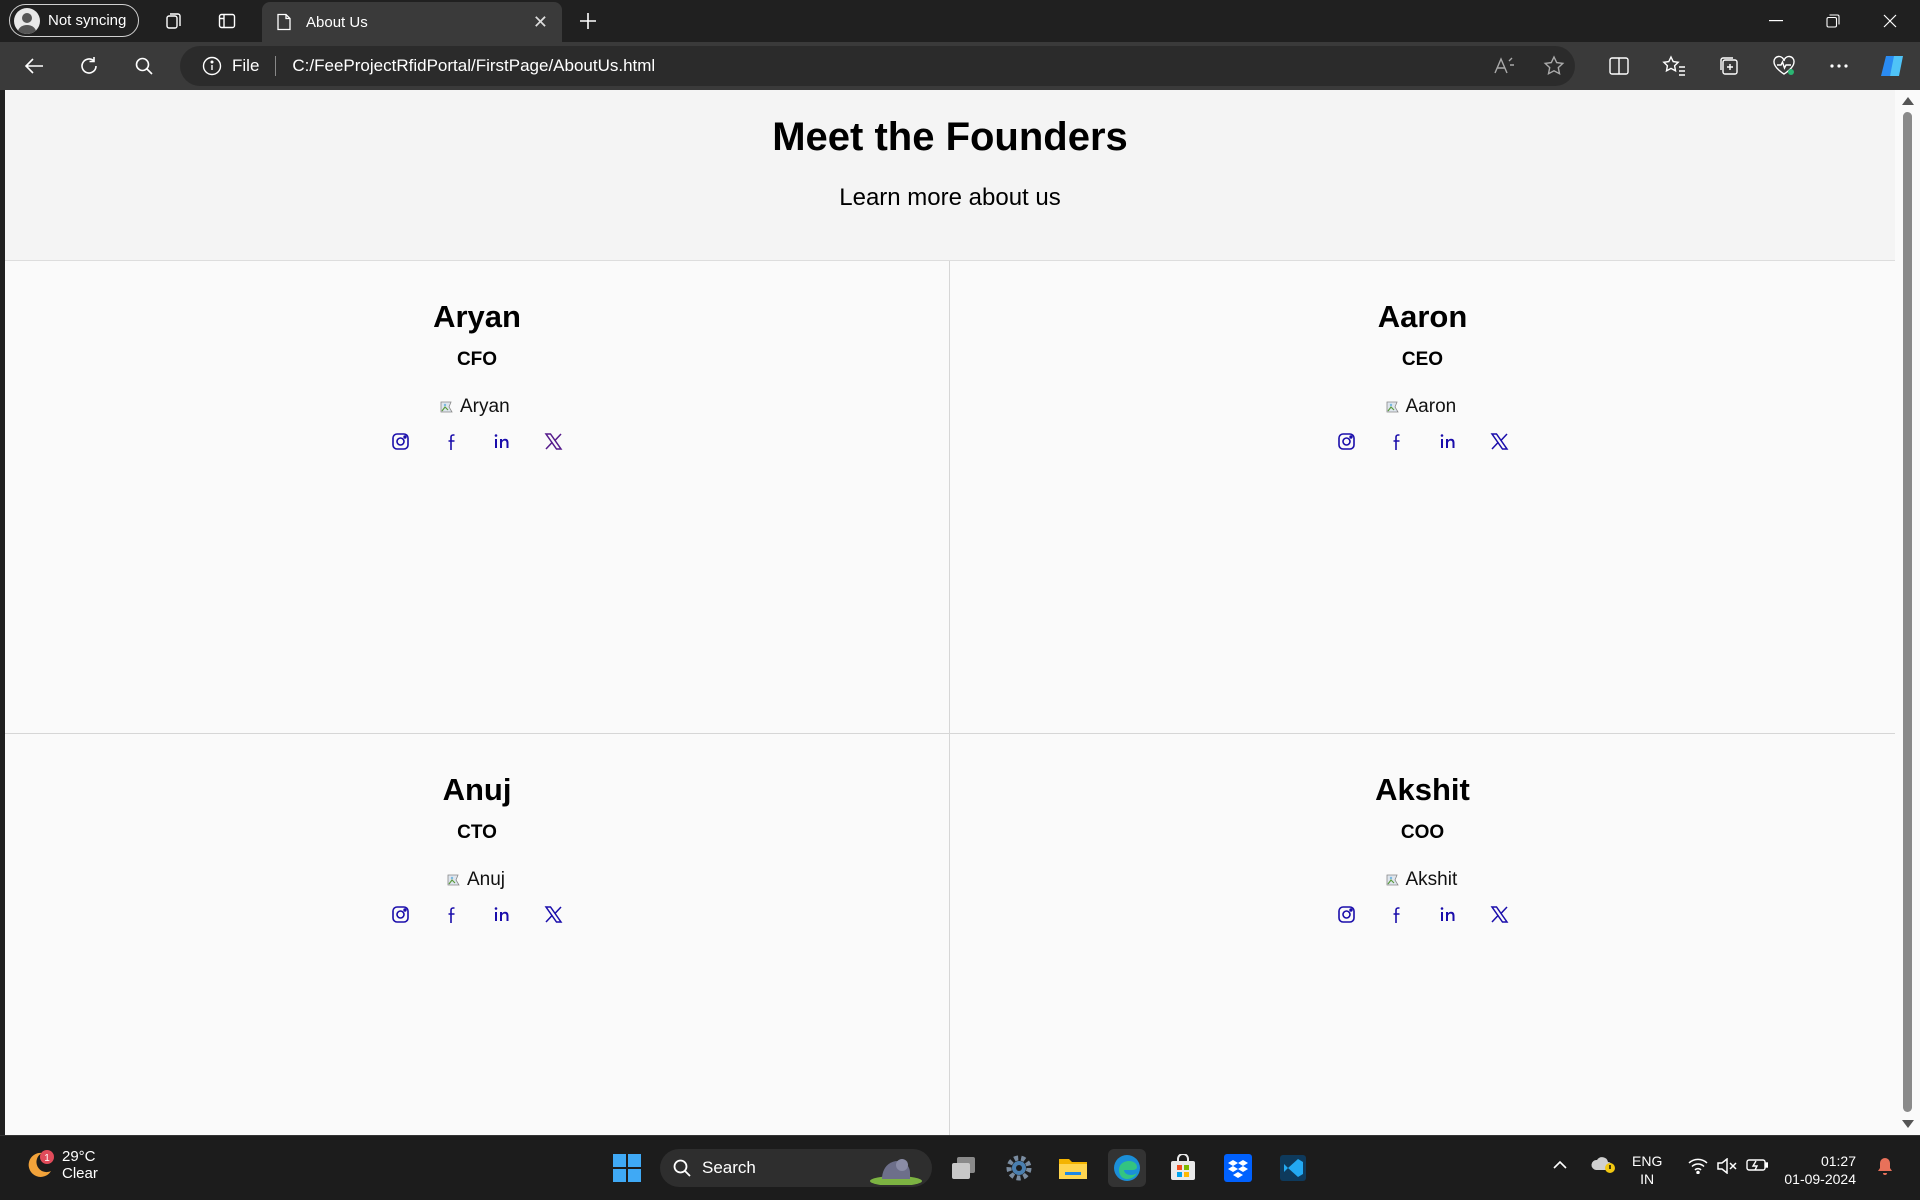 Image resolution: width=1920 pixels, height=1200 pixels. I want to click on scroll-up-icon, so click(1908, 101).